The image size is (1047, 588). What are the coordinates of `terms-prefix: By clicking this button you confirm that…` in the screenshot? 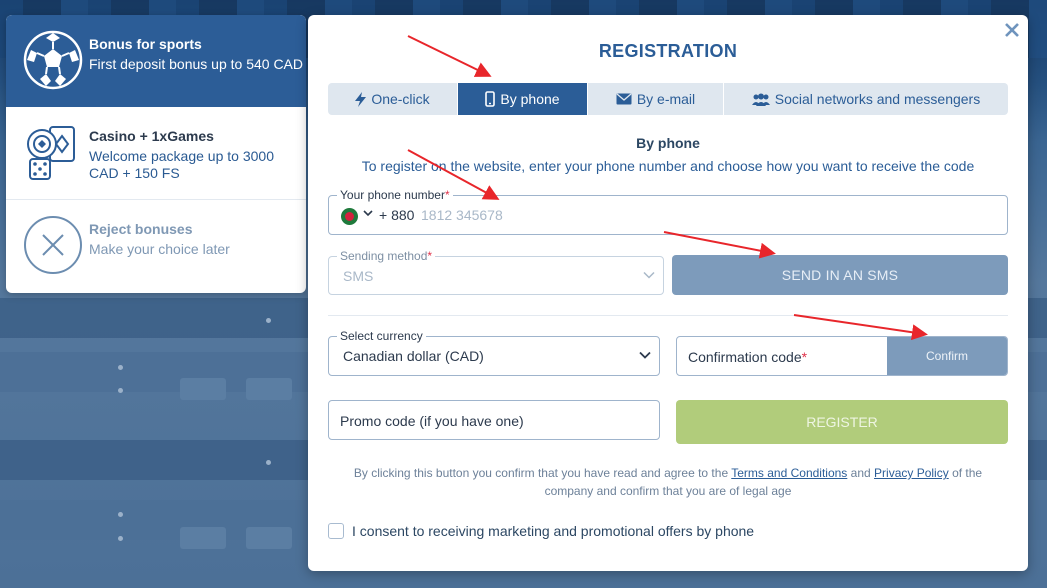 It's located at (541, 473).